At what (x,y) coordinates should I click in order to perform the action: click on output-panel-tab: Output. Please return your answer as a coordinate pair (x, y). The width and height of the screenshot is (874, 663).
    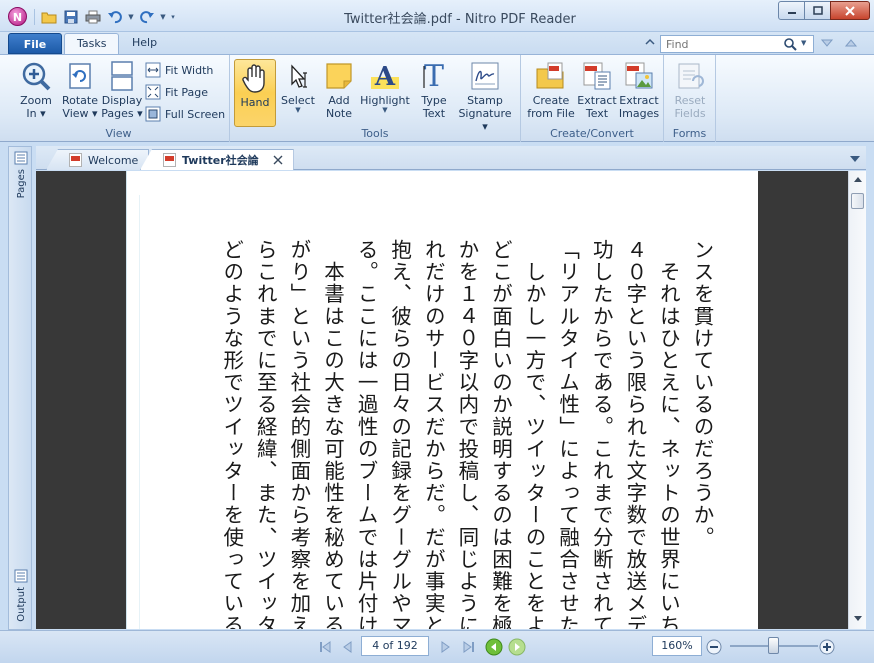
    Looking at the image, I should click on (21, 595).